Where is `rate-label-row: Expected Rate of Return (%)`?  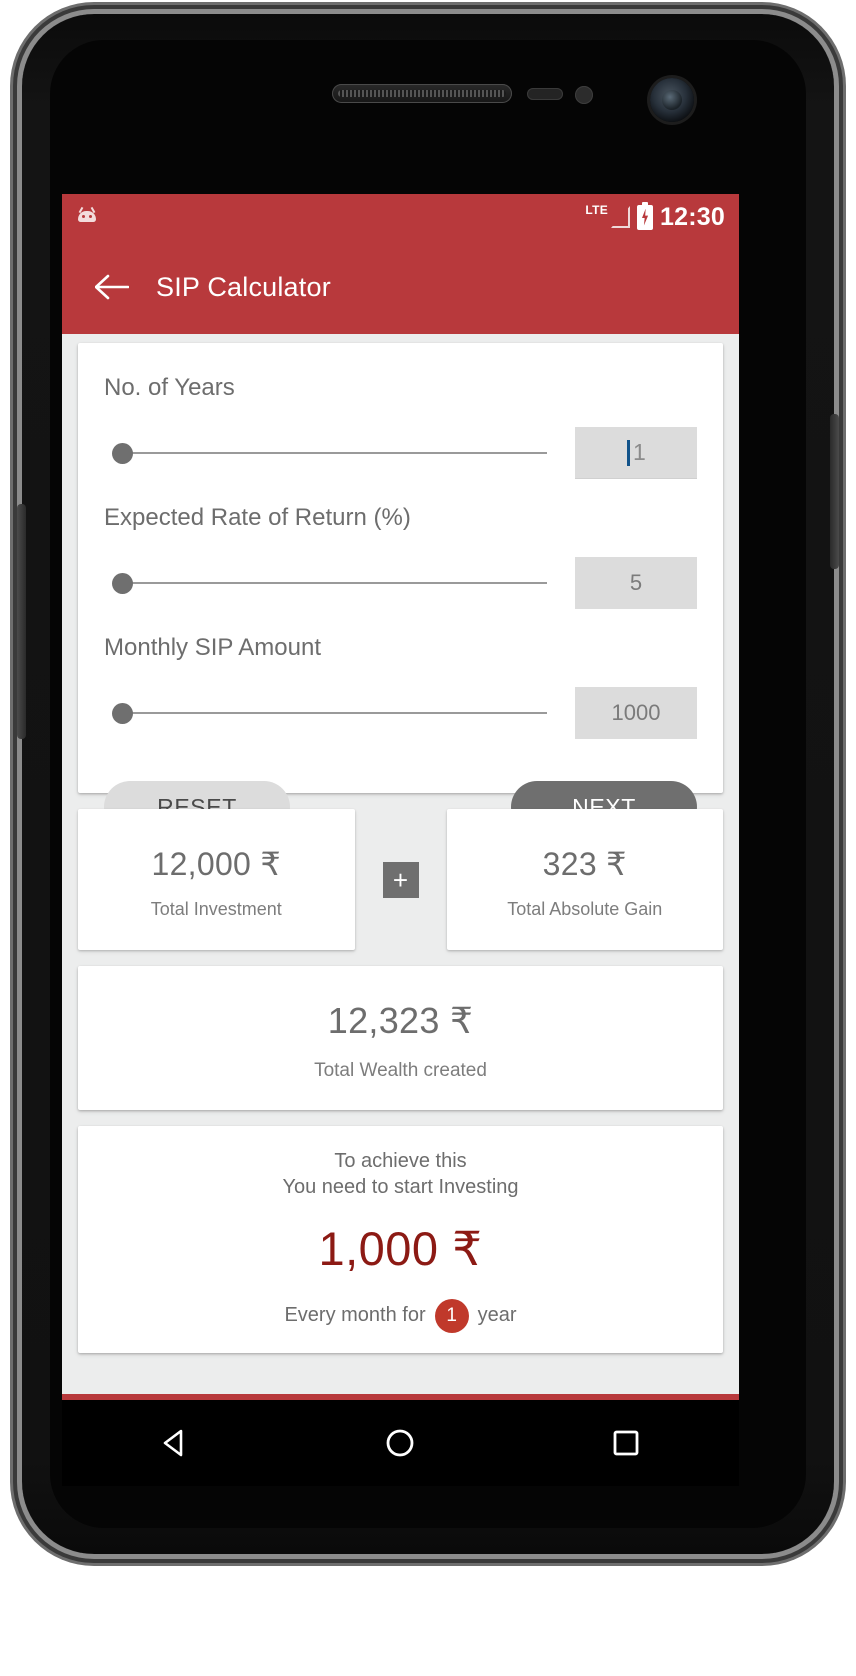 rate-label-row: Expected Rate of Return (%) is located at coordinates (400, 518).